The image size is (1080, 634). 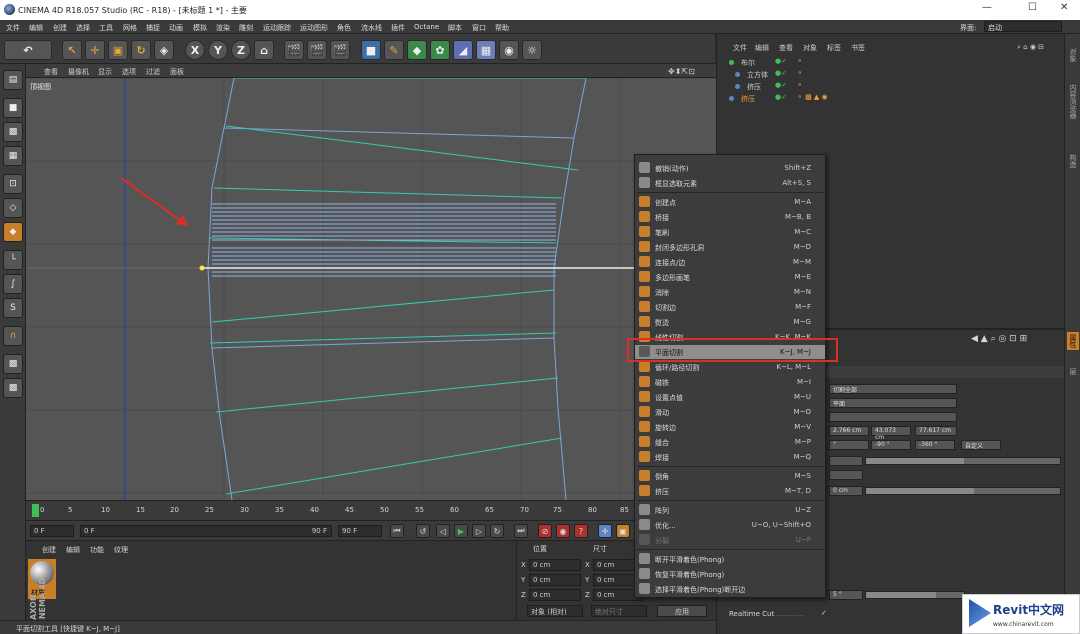 I want to click on om-menu-object: 对象, so click(x=810, y=48).